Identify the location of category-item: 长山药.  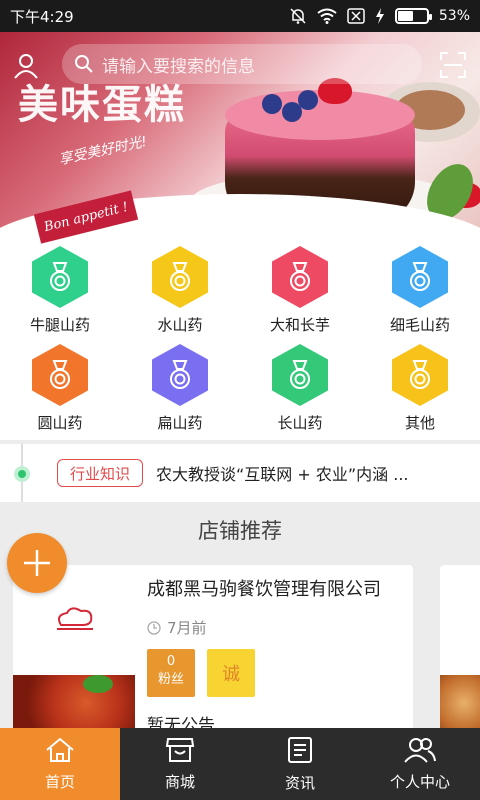
(300, 391).